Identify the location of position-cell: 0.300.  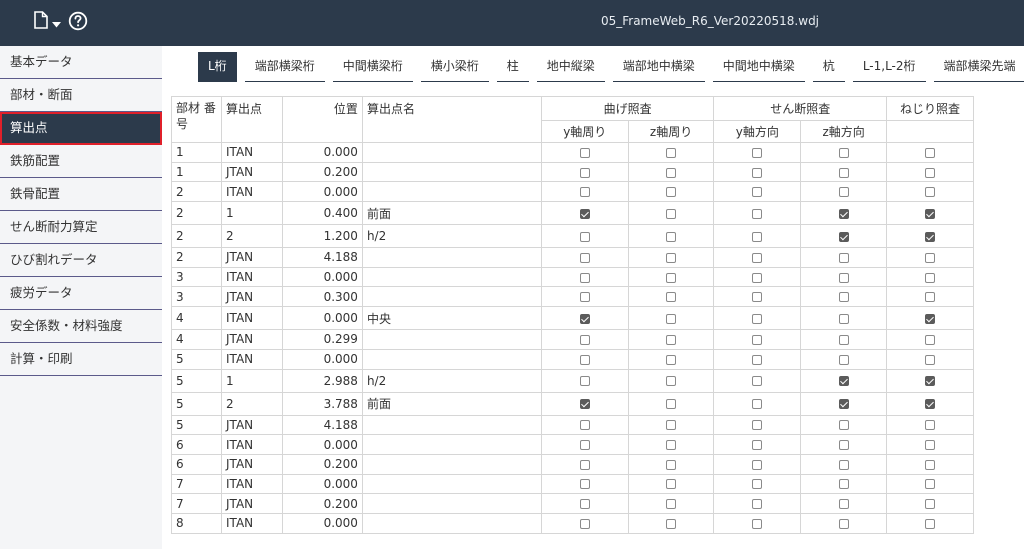
(322, 297).